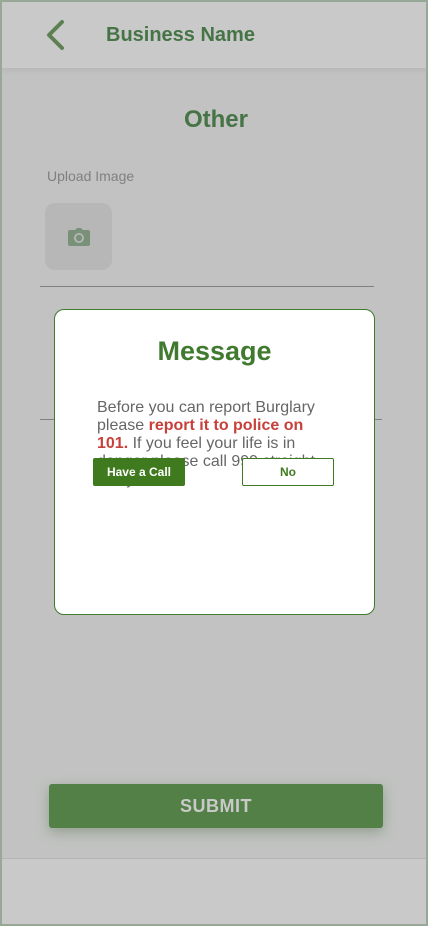  I want to click on dialog-title: Message, so click(214, 351).